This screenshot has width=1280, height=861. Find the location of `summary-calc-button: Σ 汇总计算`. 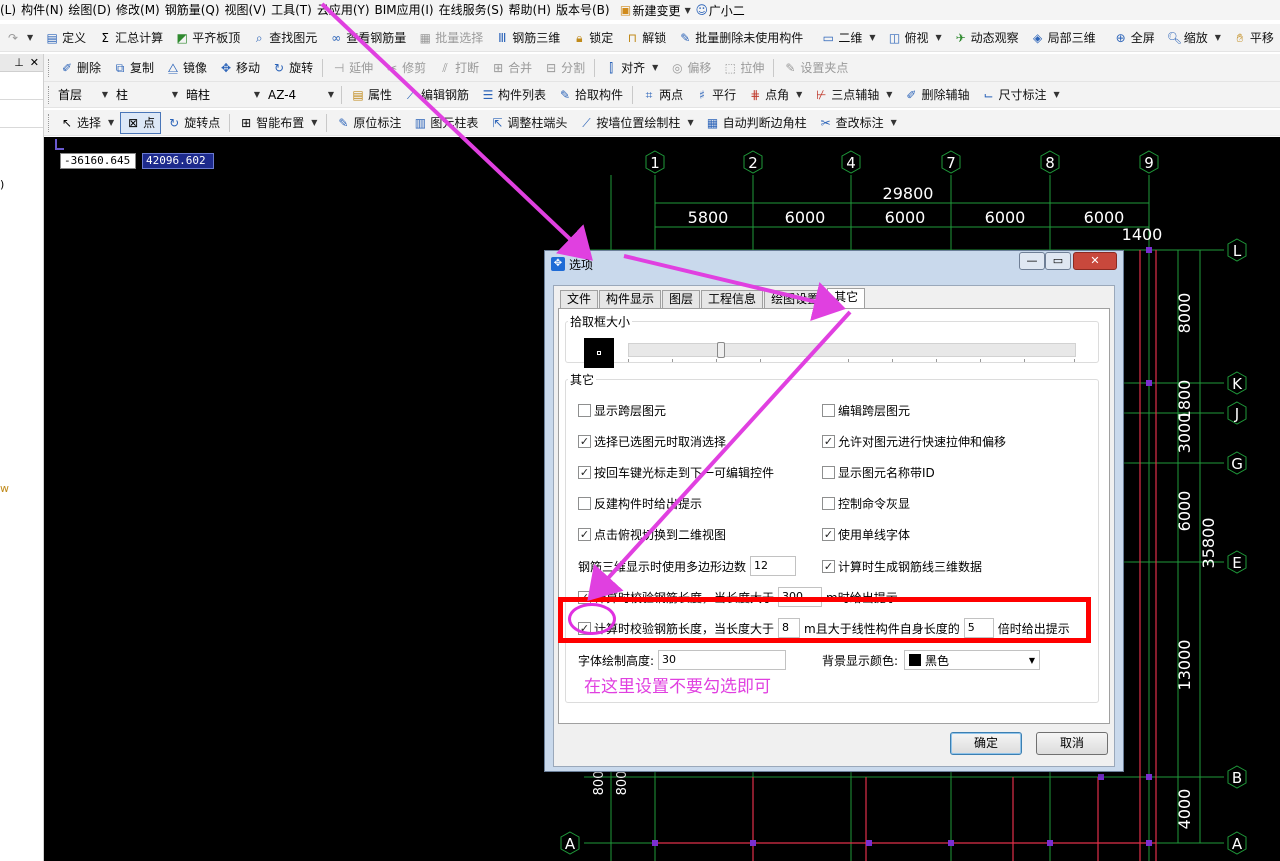

summary-calc-button: Σ 汇总计算 is located at coordinates (130, 38).